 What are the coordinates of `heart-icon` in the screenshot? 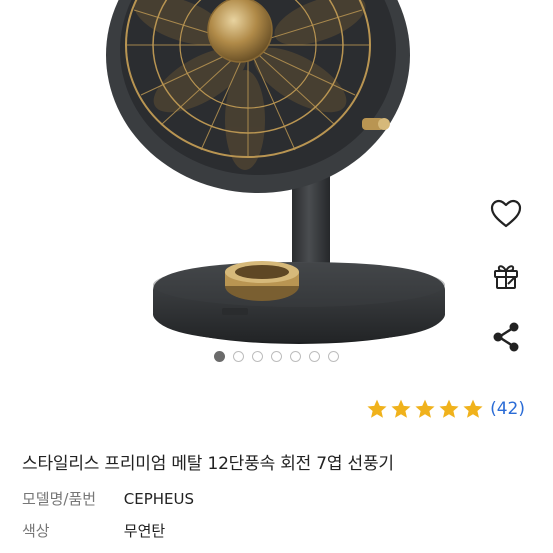 It's located at (506, 213).